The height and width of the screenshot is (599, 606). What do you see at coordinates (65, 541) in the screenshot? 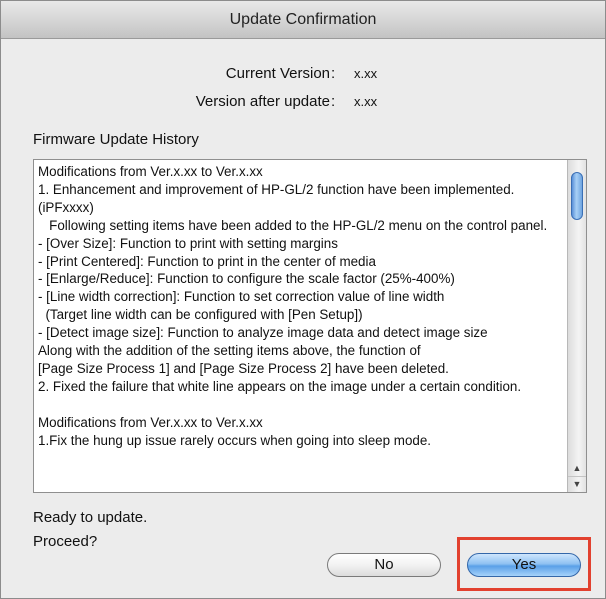
I see `proceed-prompt-text: Proceed?` at bounding box center [65, 541].